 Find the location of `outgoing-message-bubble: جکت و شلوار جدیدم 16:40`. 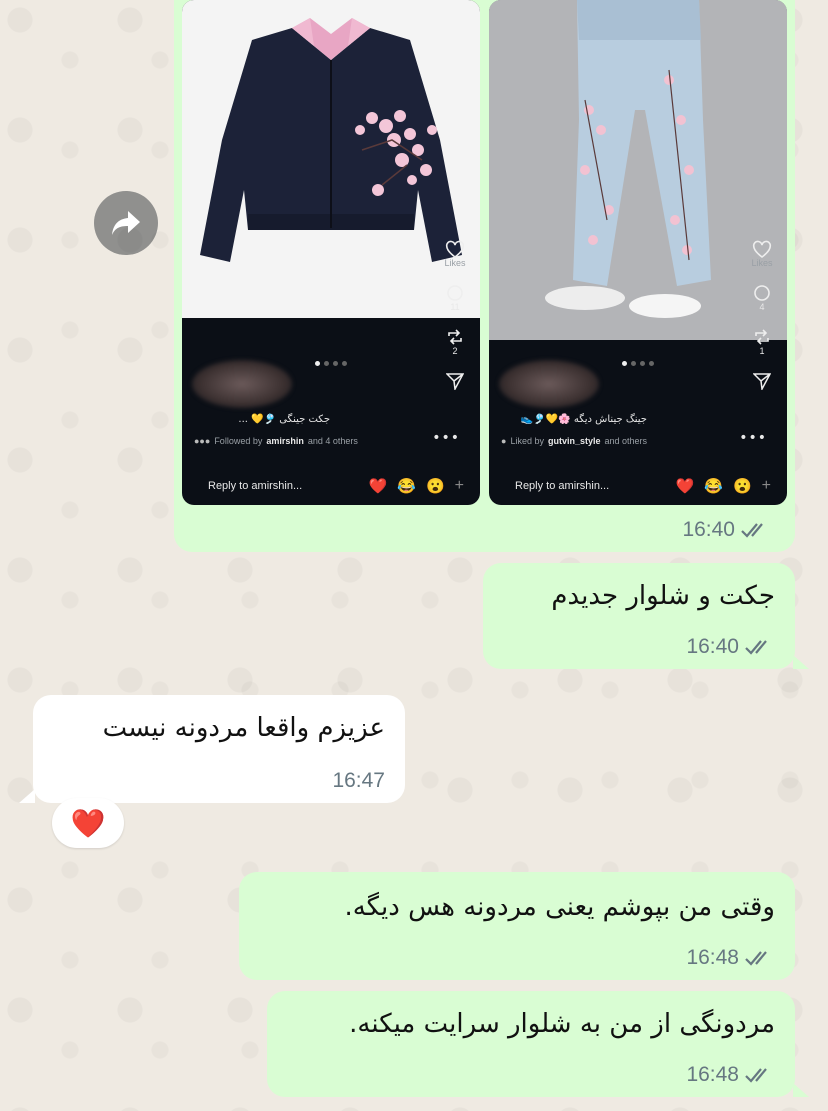

outgoing-message-bubble: جکت و شلوار جدیدم 16:40 is located at coordinates (639, 616).